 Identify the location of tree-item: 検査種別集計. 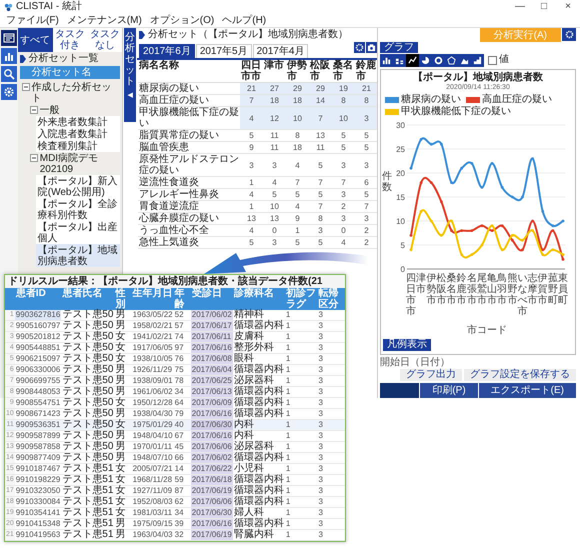
(78, 146).